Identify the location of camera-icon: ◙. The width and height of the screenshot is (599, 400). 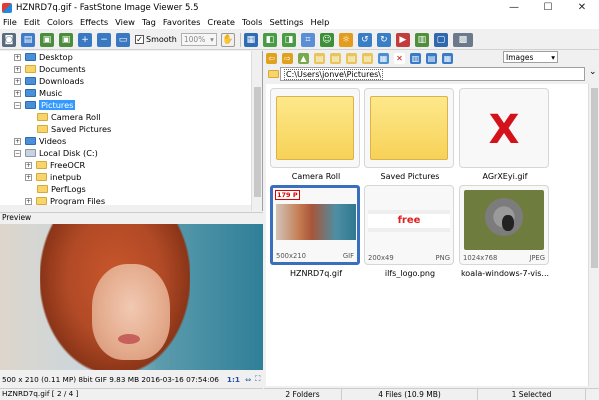
(9, 39).